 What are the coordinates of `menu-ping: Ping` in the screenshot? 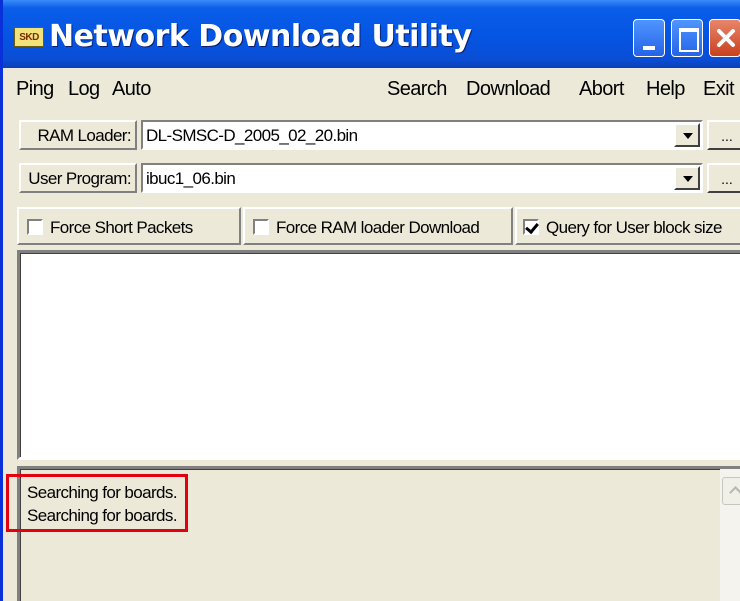 It's located at (35, 89).